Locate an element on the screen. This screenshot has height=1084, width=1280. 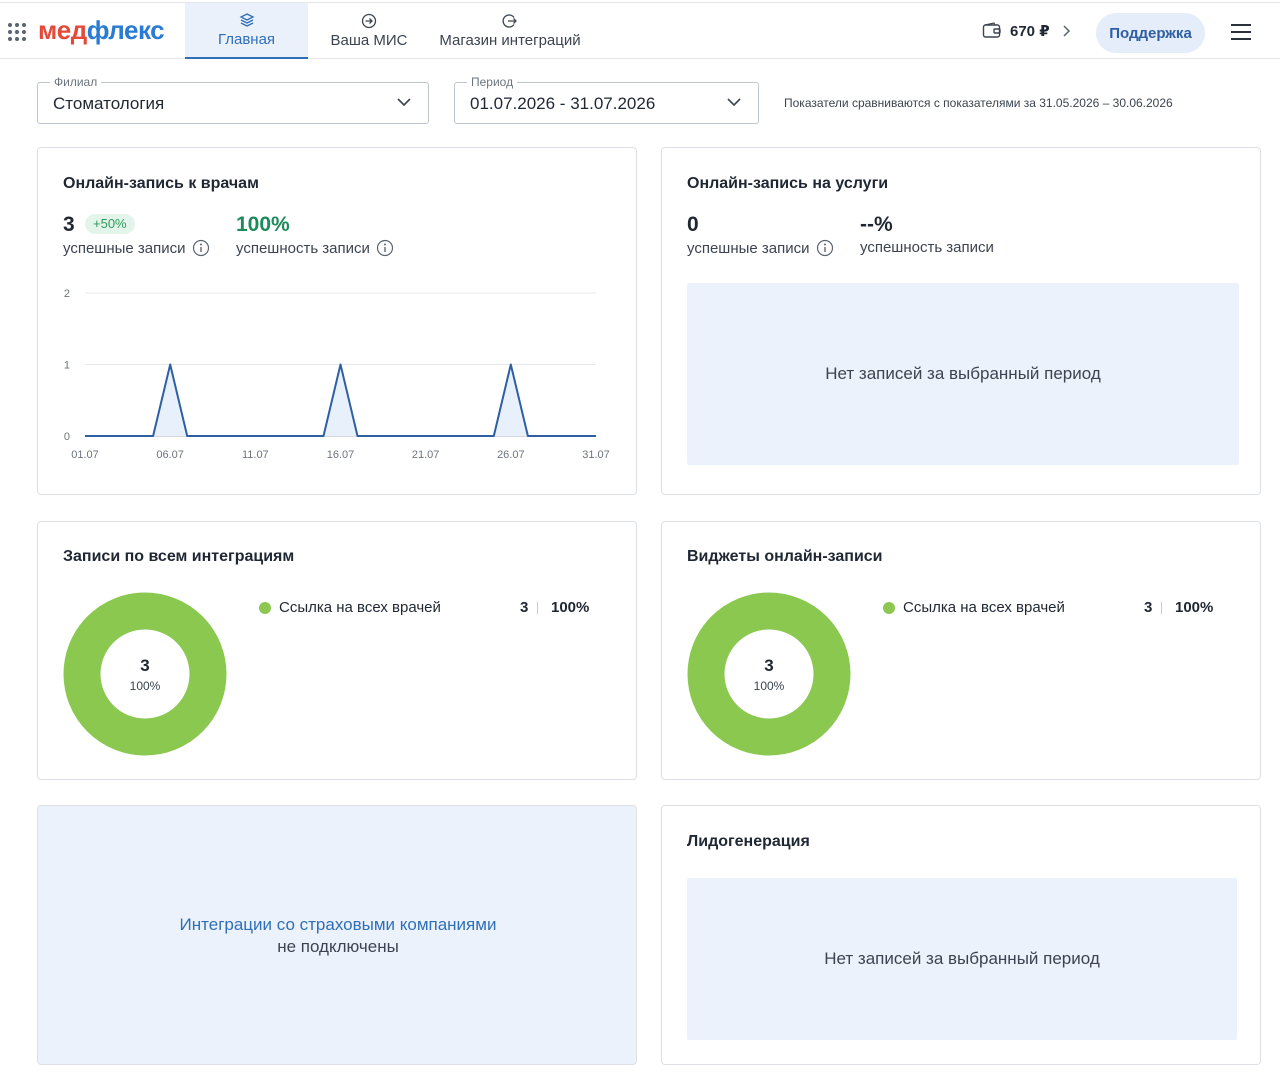
hamburger-menu-icon is located at coordinates (1241, 32).